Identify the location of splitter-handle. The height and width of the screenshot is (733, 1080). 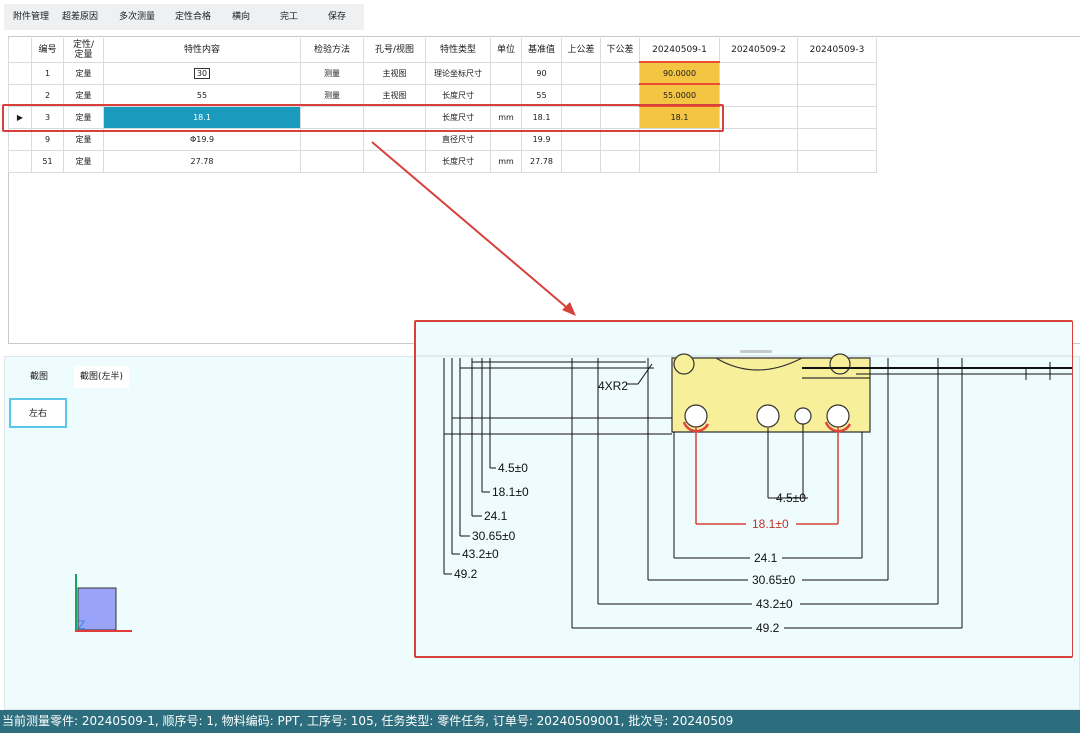
(756, 351).